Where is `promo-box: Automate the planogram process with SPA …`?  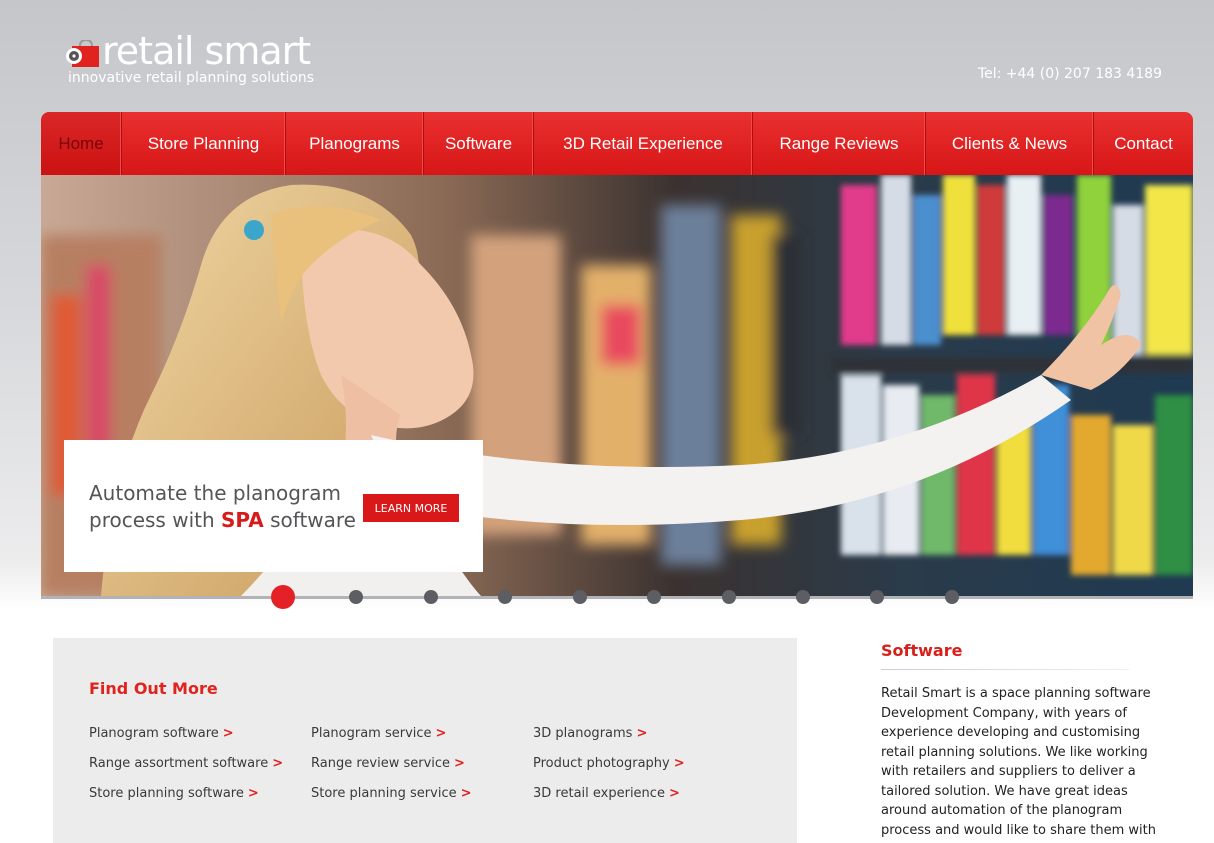
promo-box: Automate the planogram process with SPA … is located at coordinates (273, 506).